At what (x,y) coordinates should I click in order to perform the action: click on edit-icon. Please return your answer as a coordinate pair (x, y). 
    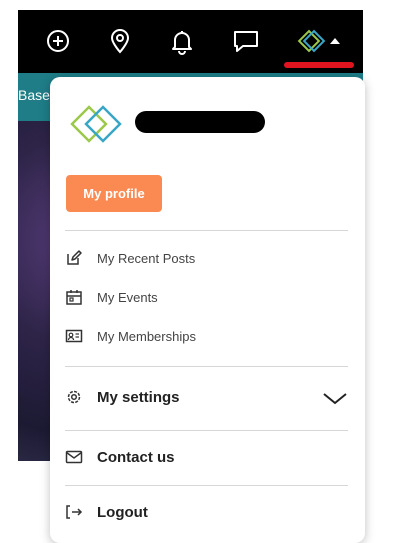
    Looking at the image, I should click on (74, 257).